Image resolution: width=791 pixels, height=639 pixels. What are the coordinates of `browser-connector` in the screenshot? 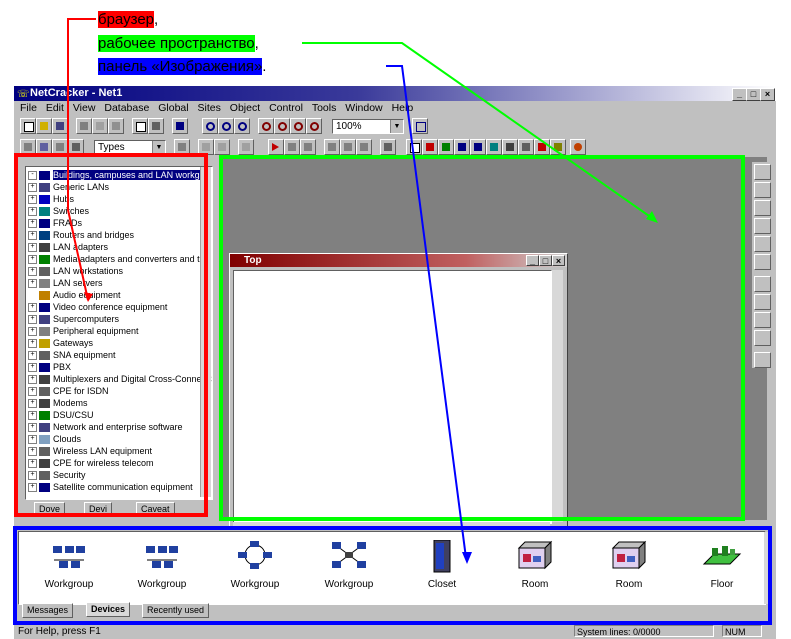 It's located at (81, 159).